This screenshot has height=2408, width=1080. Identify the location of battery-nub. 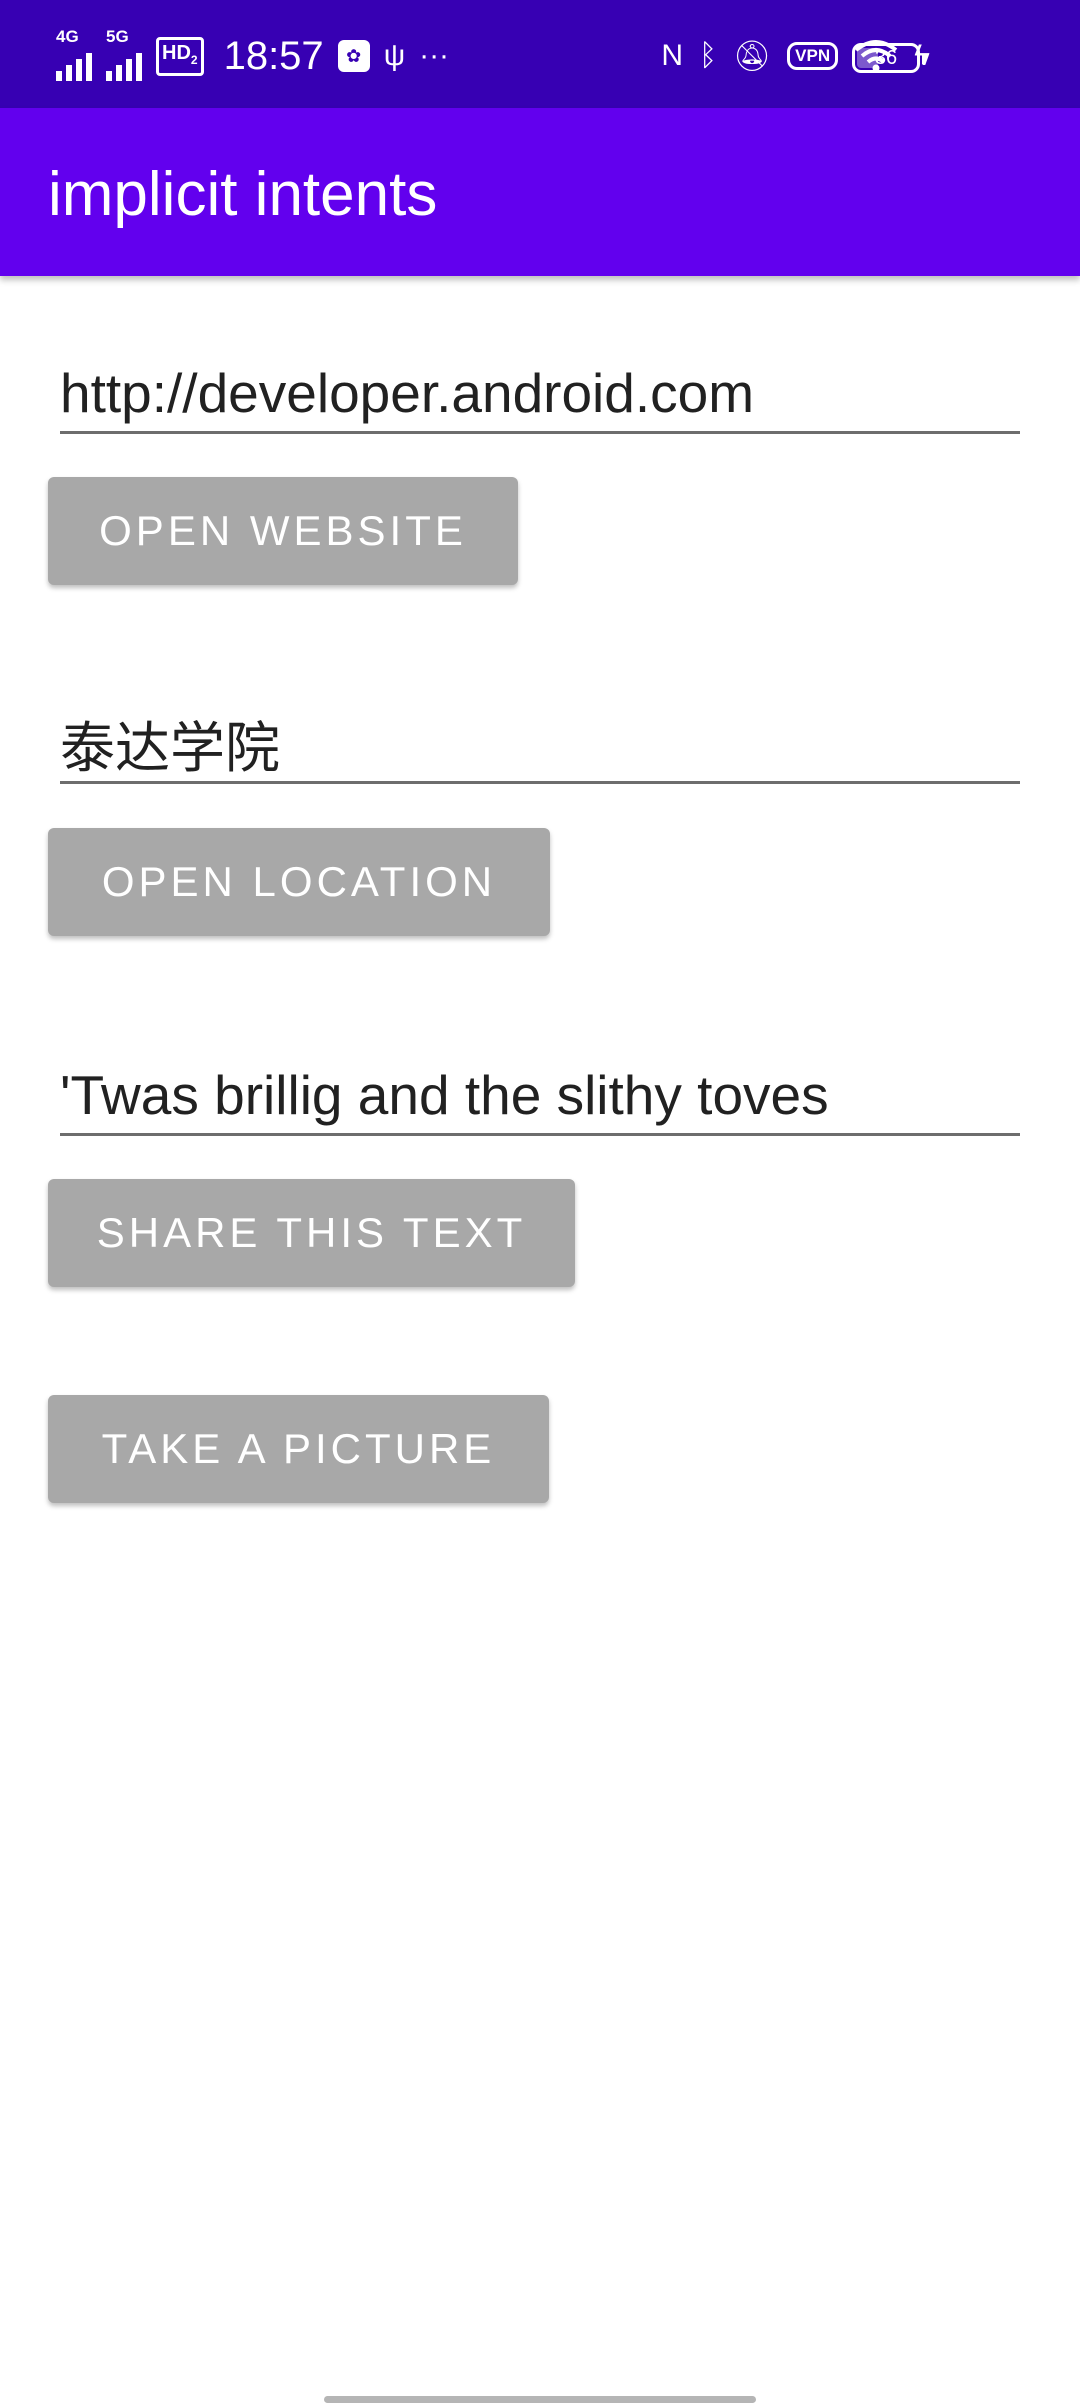
(924, 59).